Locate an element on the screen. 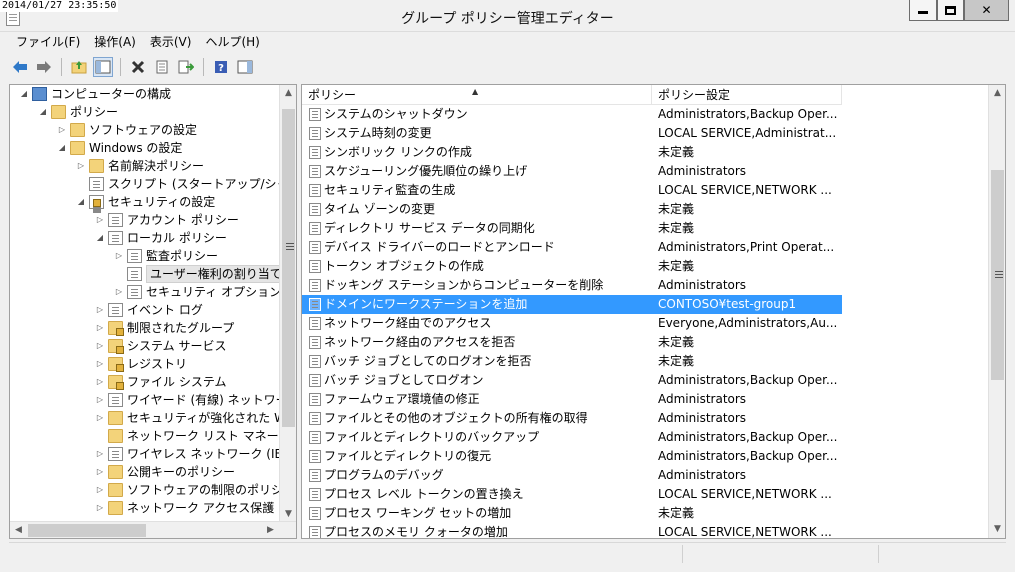 The image size is (1015, 572). policy-row: プログラムのデバッグ Administrators is located at coordinates (572, 475).